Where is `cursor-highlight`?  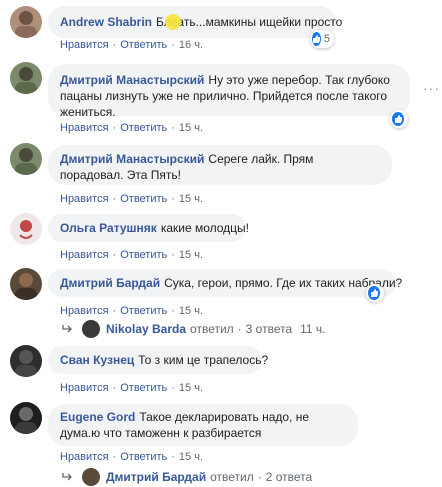
cursor-highlight is located at coordinates (173, 22).